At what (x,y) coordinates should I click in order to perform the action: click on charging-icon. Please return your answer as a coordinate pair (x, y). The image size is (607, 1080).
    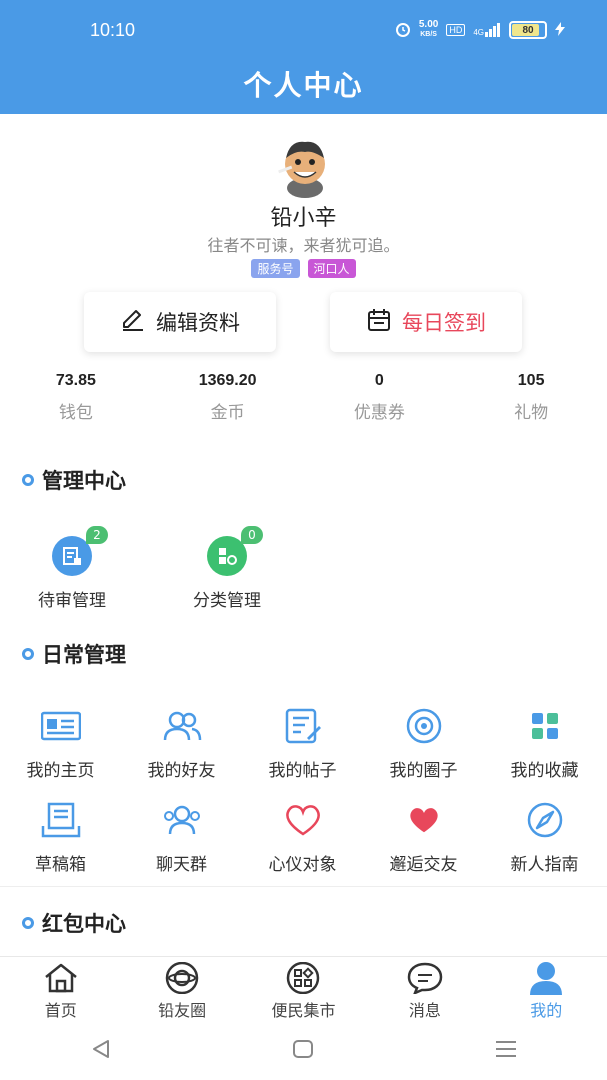
    Looking at the image, I should click on (560, 30).